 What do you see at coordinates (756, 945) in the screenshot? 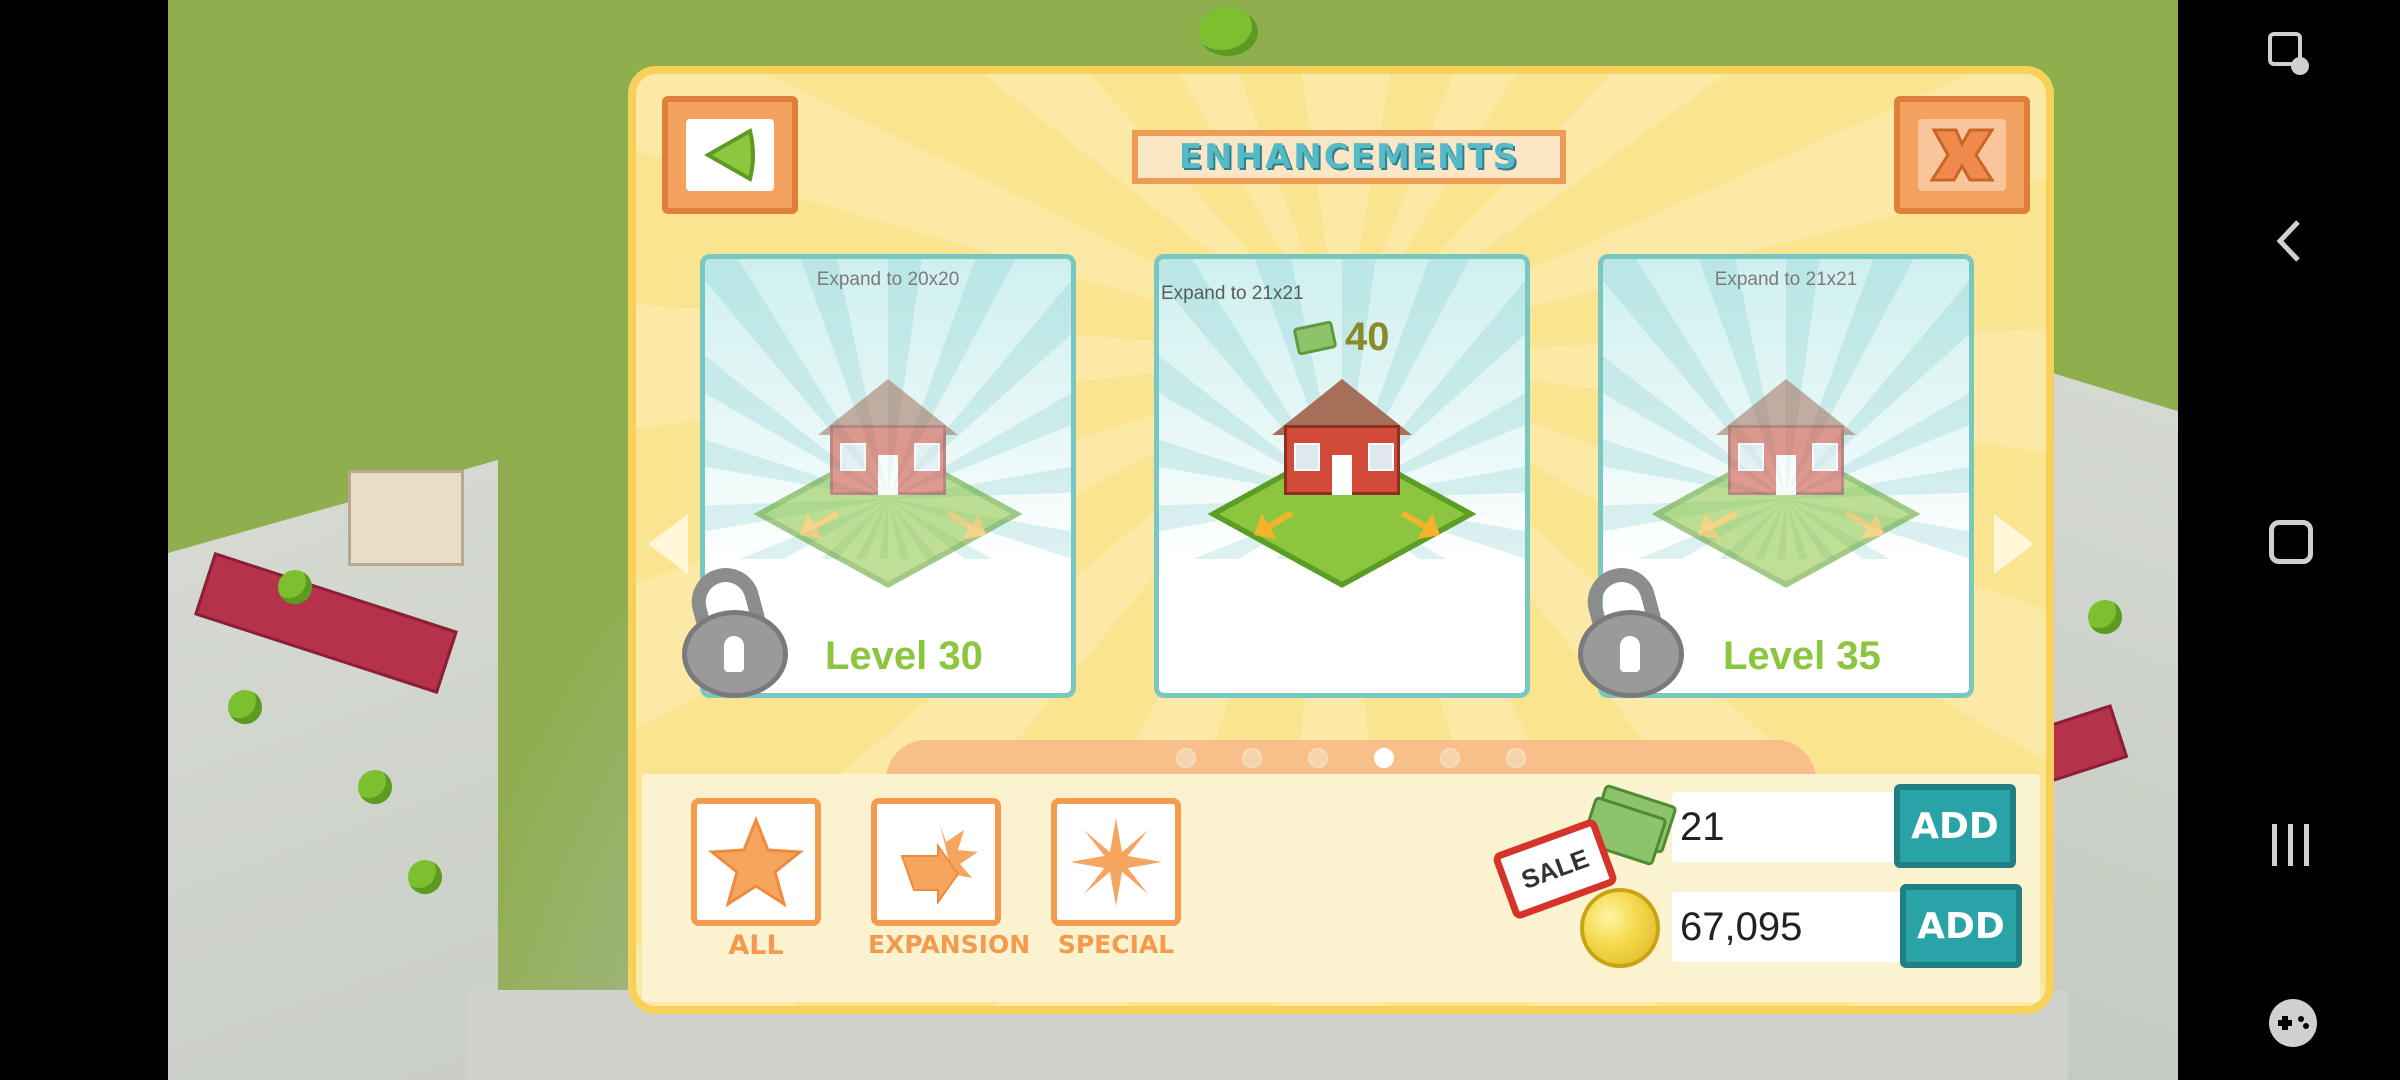
I see `category-label: ALL` at bounding box center [756, 945].